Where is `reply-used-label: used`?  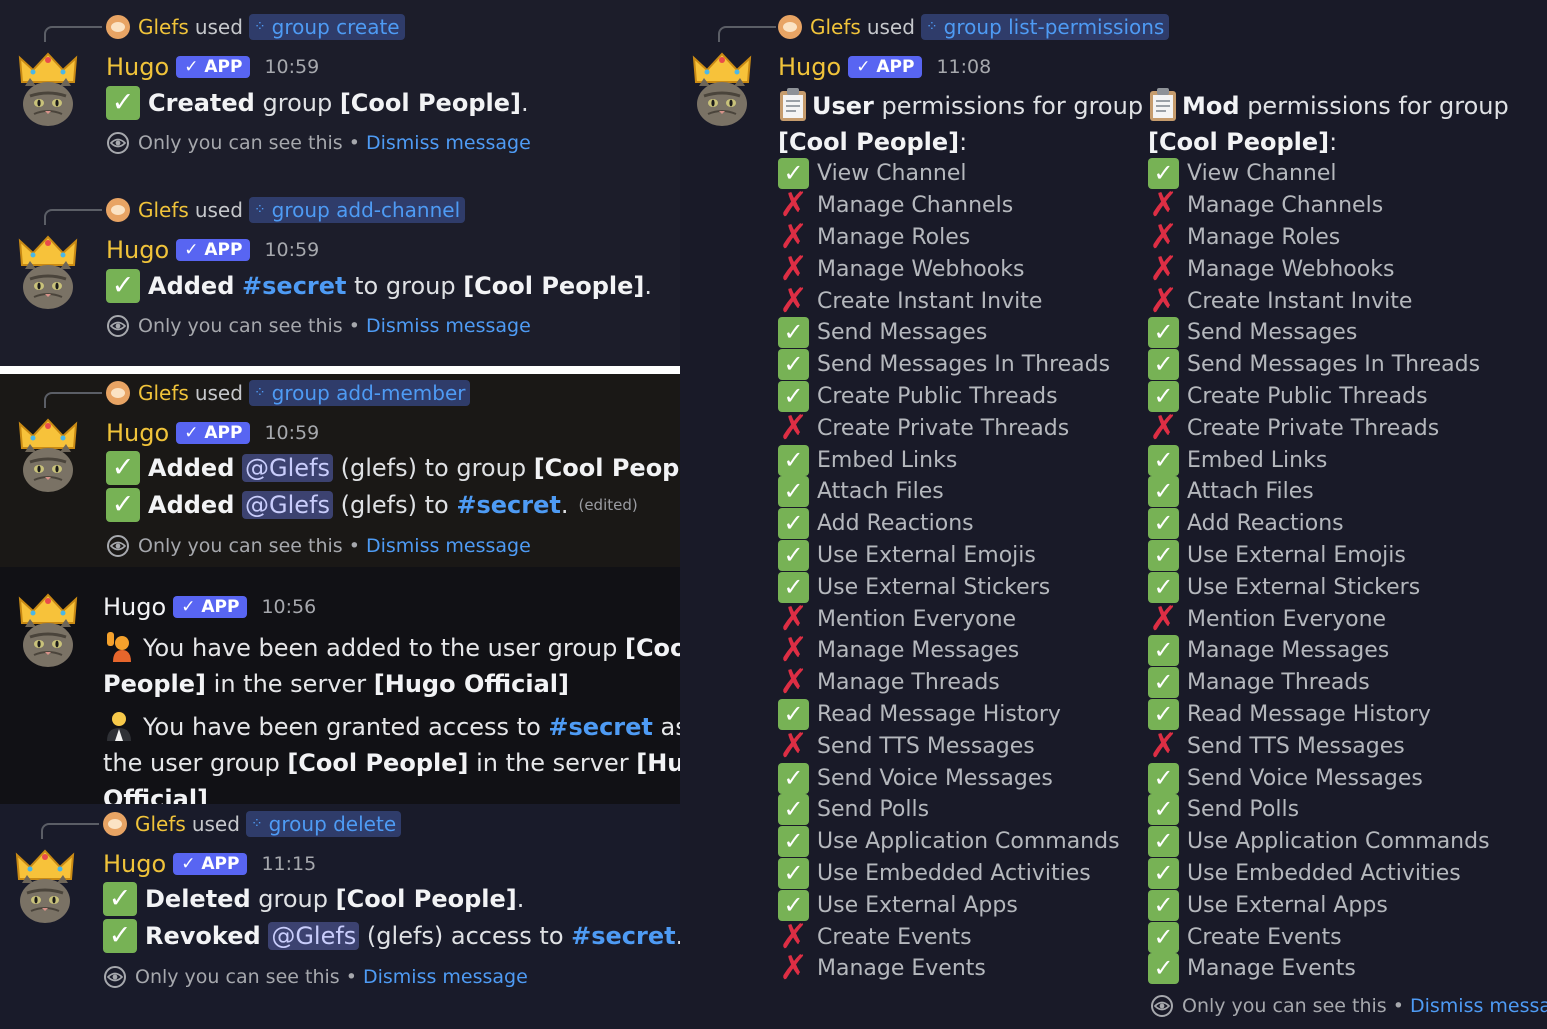
reply-used-label: used is located at coordinates (215, 824).